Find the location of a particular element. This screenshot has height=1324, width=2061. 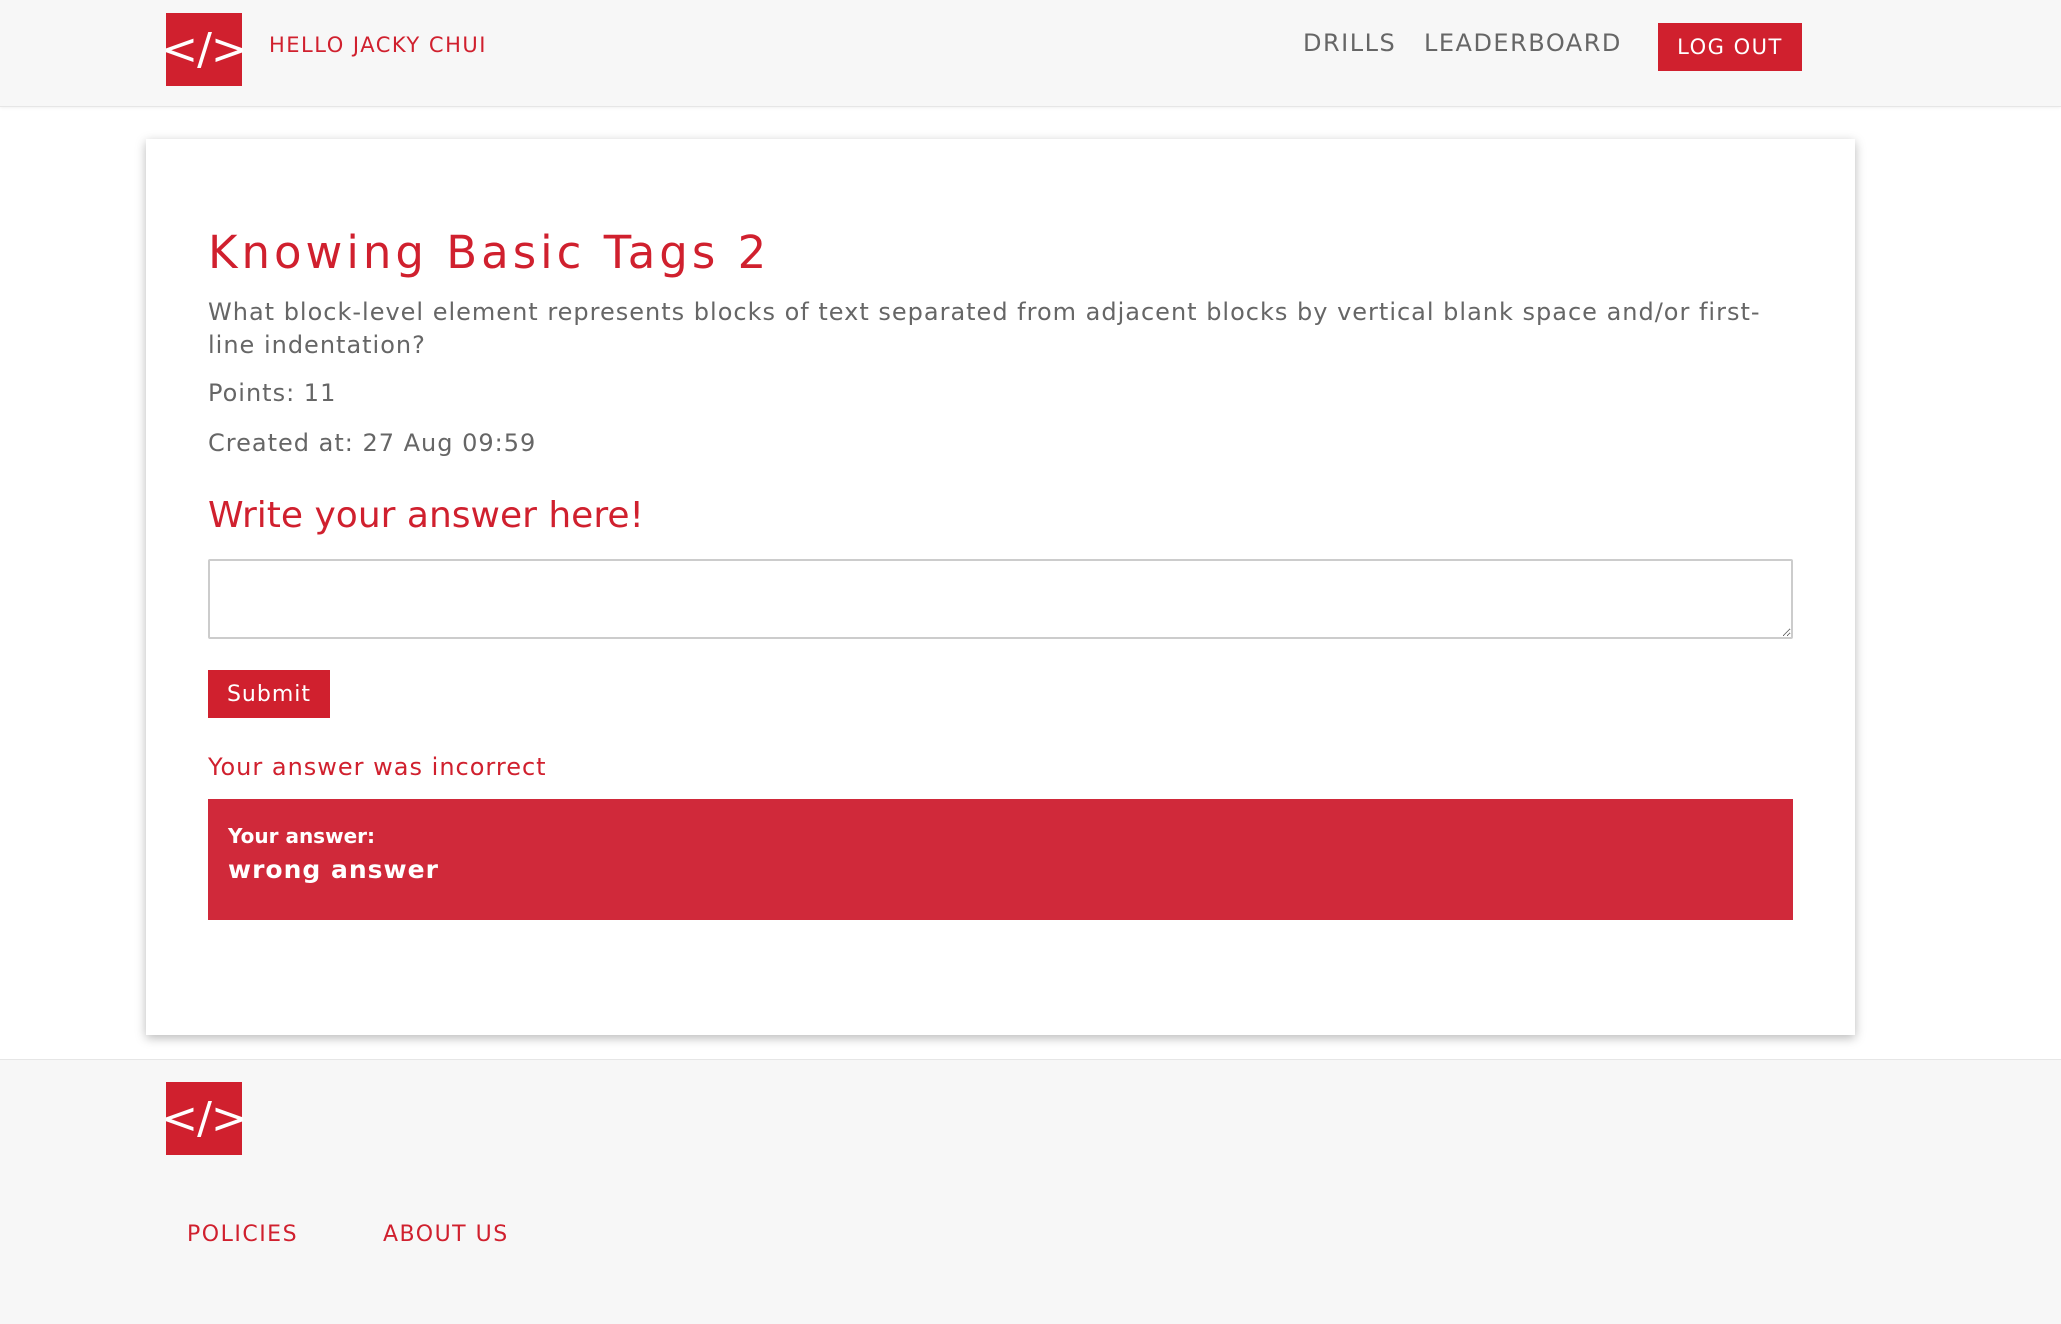

result-message: Your answer was incorrect is located at coordinates (377, 767).